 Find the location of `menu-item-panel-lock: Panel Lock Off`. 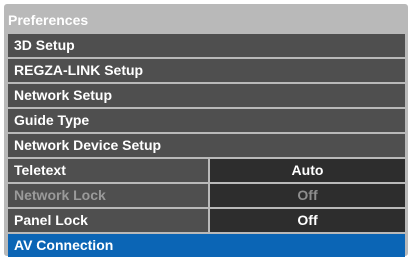

menu-item-panel-lock: Panel Lock Off is located at coordinates (206, 220).